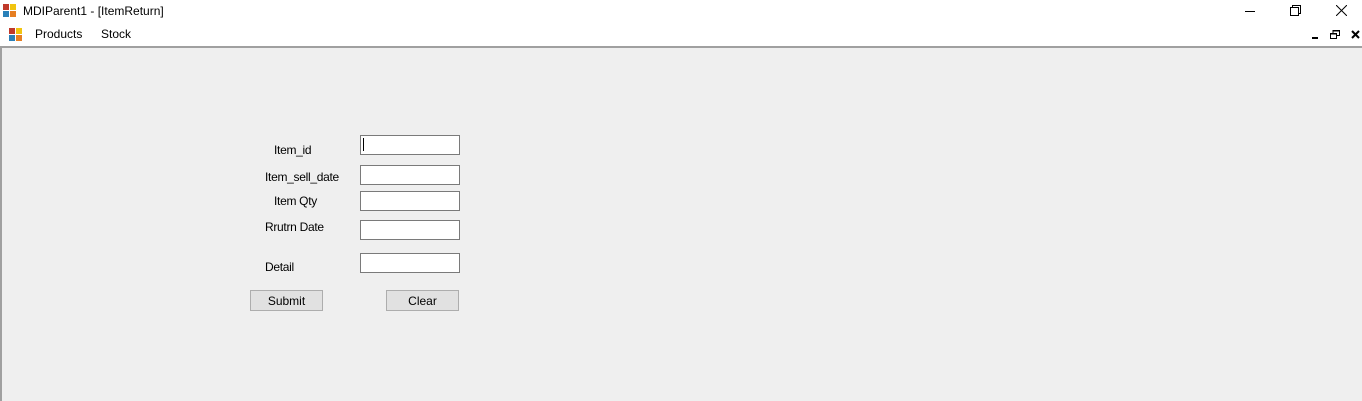 Image resolution: width=1362 pixels, height=401 pixels. I want to click on submit-button: Submit, so click(286, 300).